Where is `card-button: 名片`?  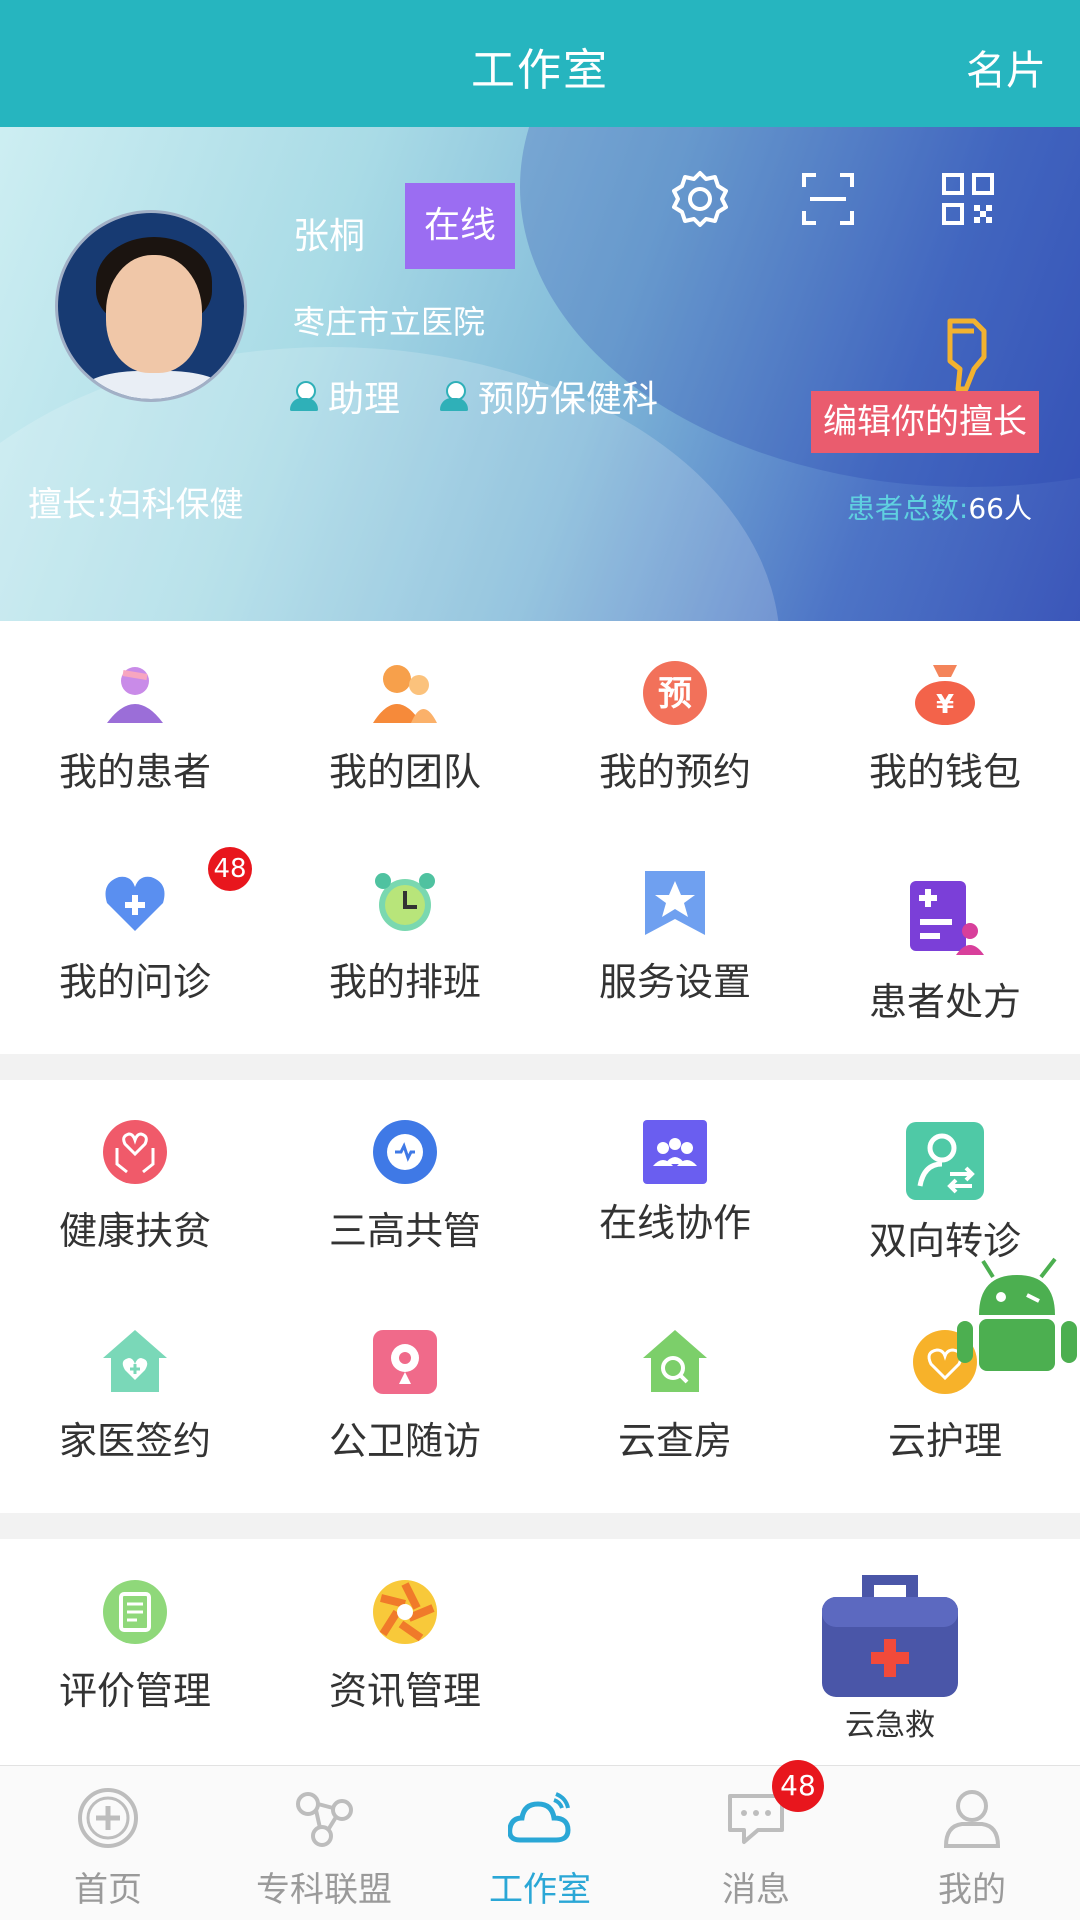 card-button: 名片 is located at coordinates (1006, 67).